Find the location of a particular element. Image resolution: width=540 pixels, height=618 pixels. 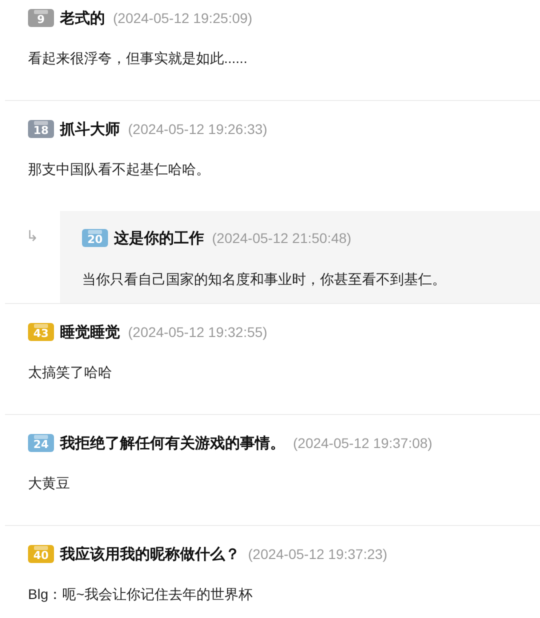

level-badge: 40 is located at coordinates (41, 554).